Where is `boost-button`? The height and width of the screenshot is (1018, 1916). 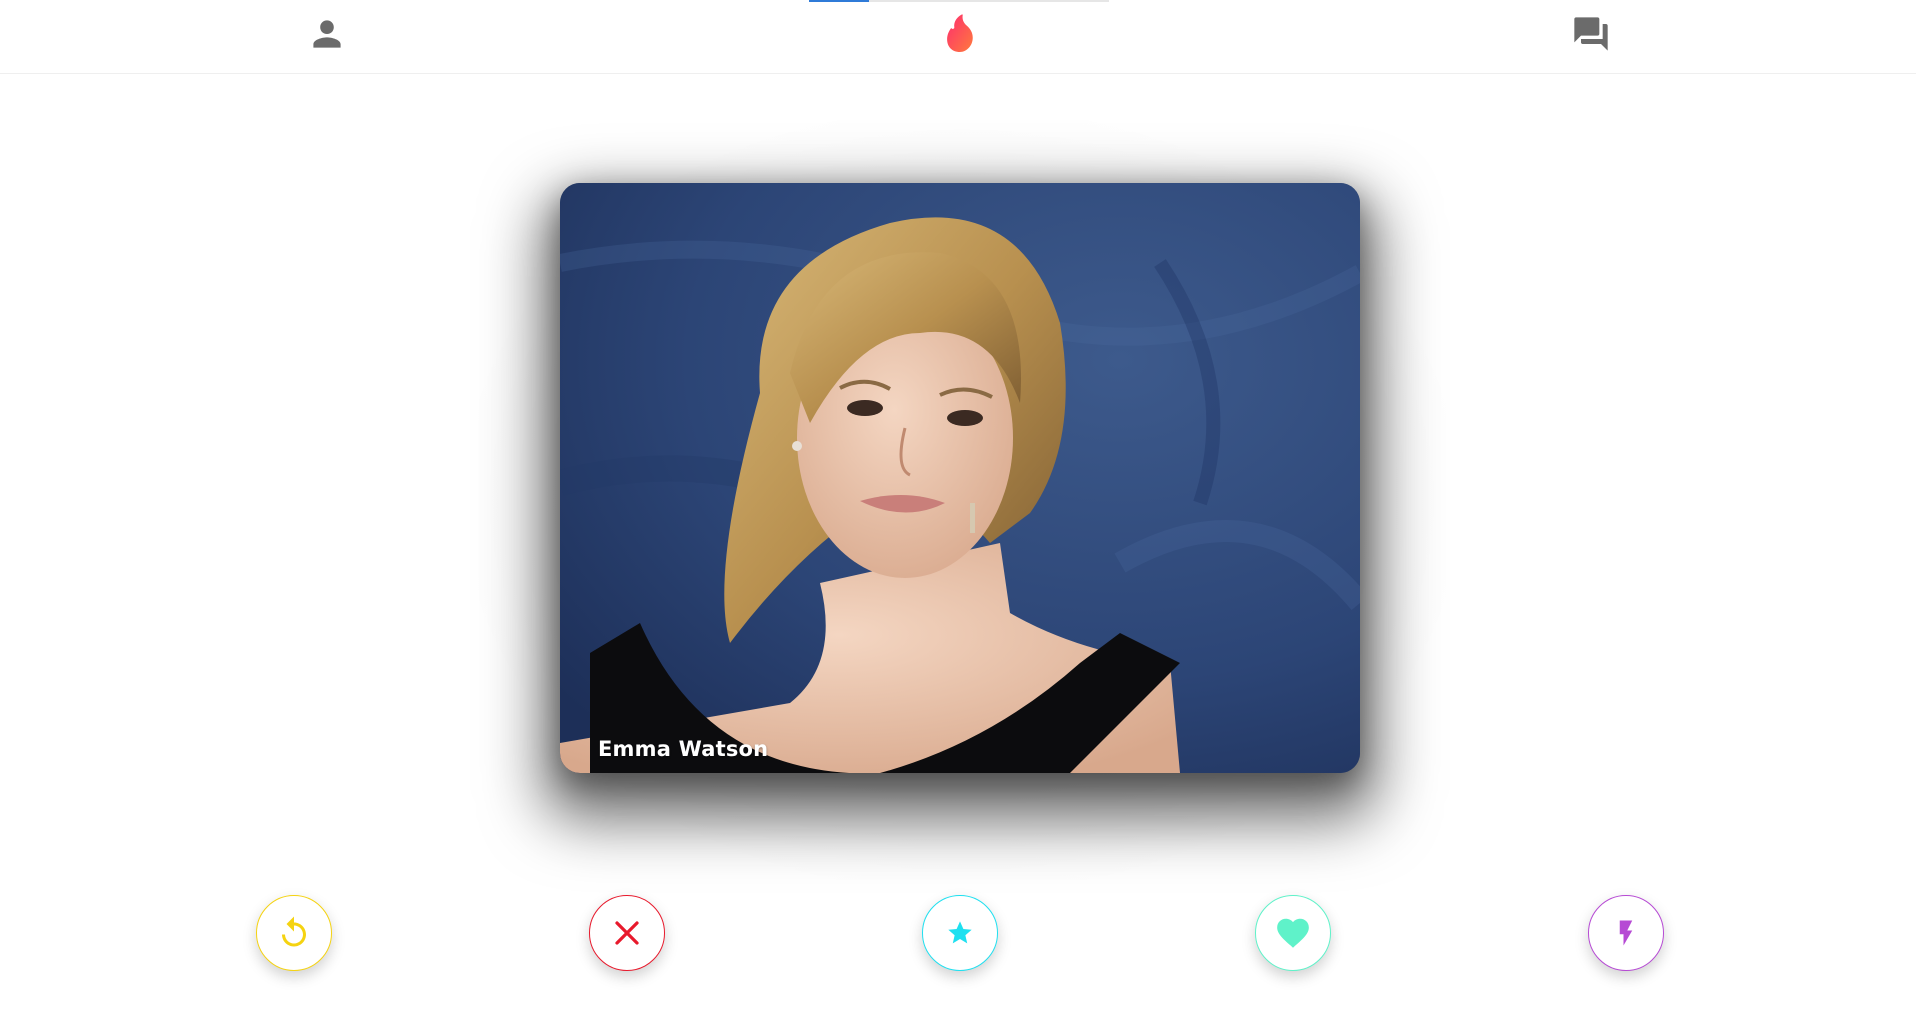 boost-button is located at coordinates (1626, 933).